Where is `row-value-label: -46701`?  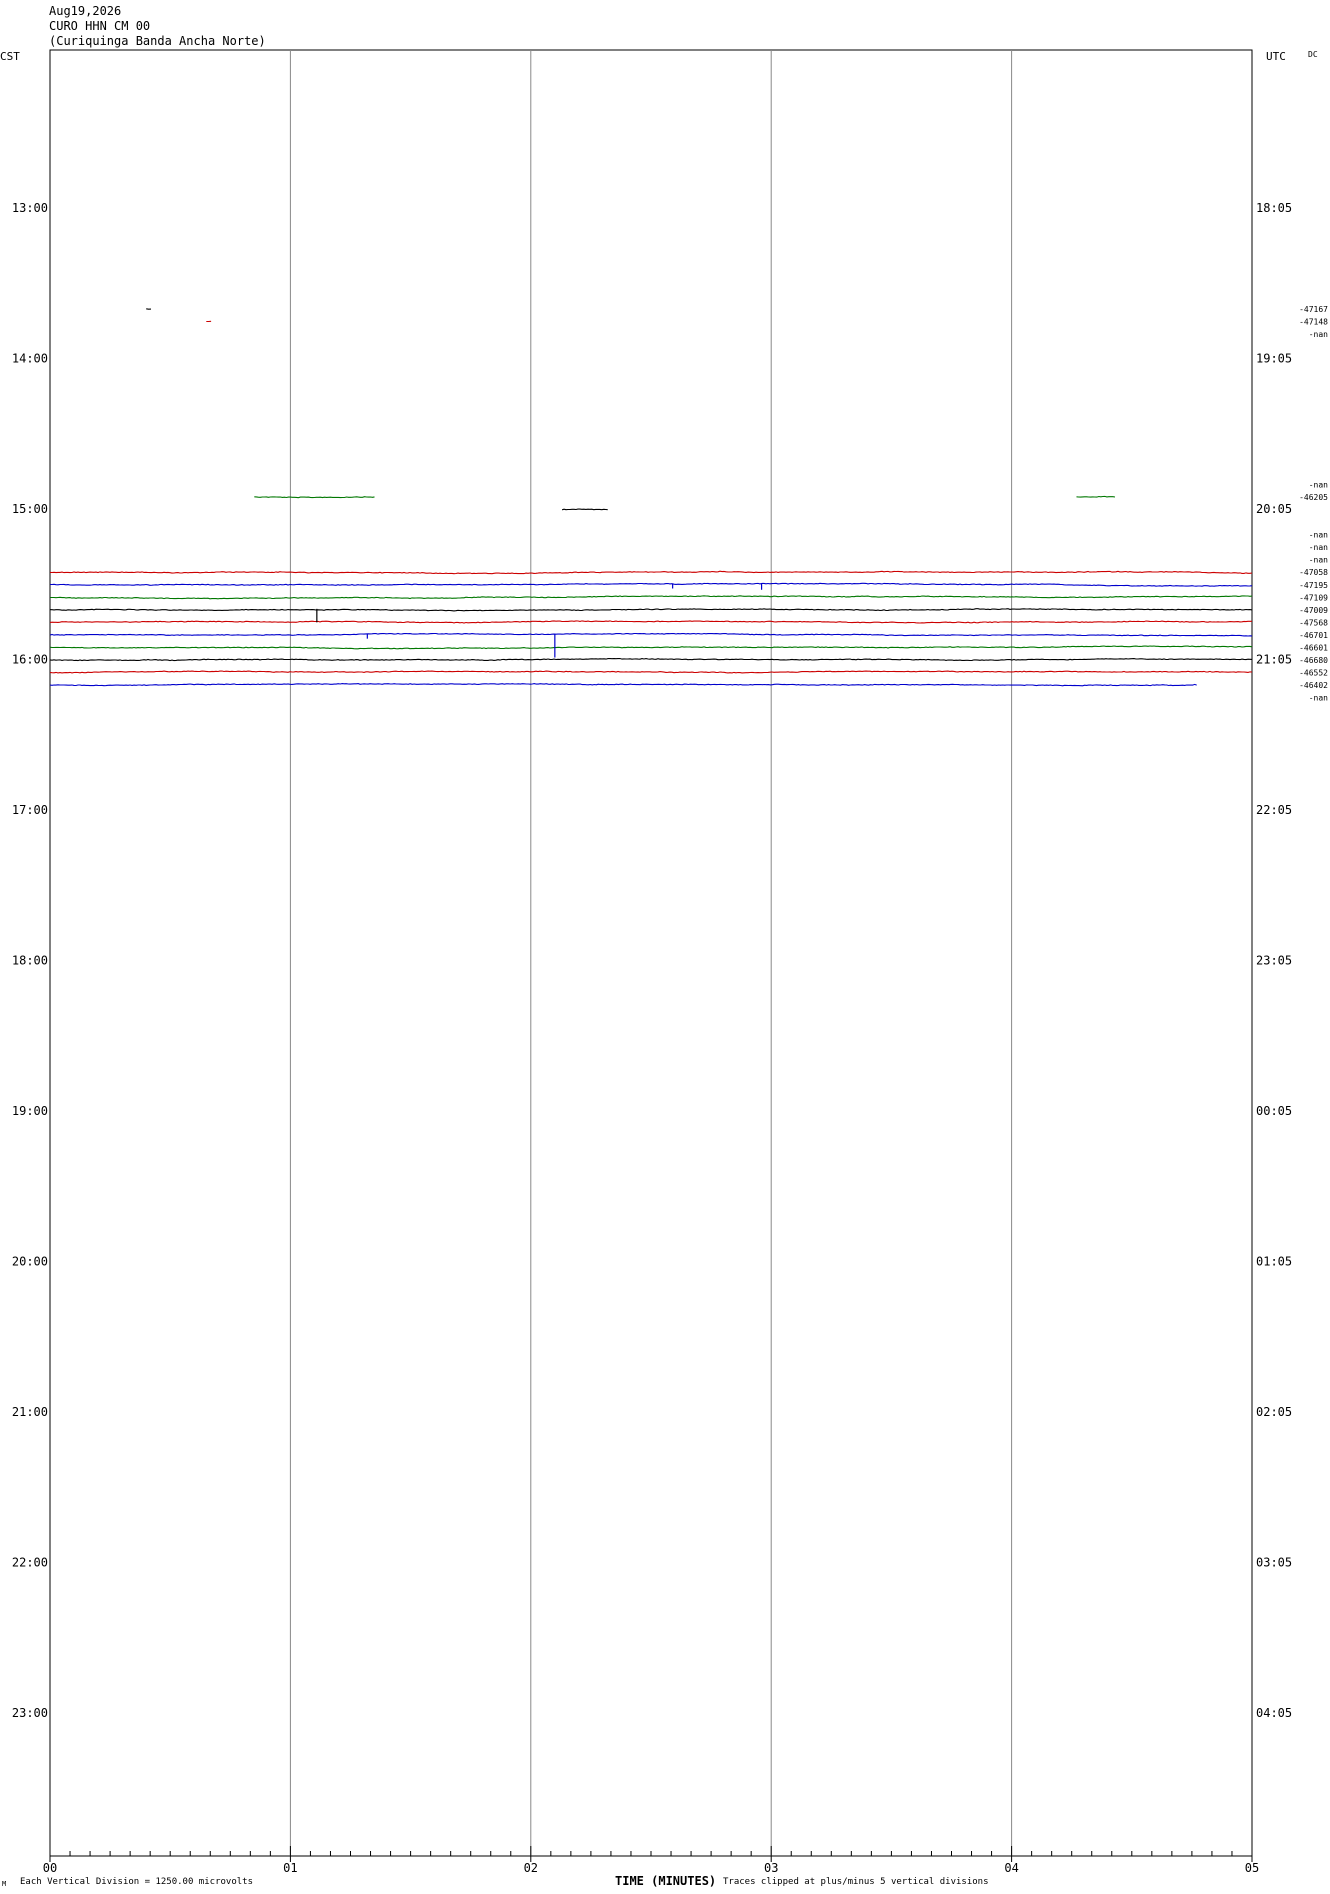
row-value-label: -46701 is located at coordinates (1313, 635).